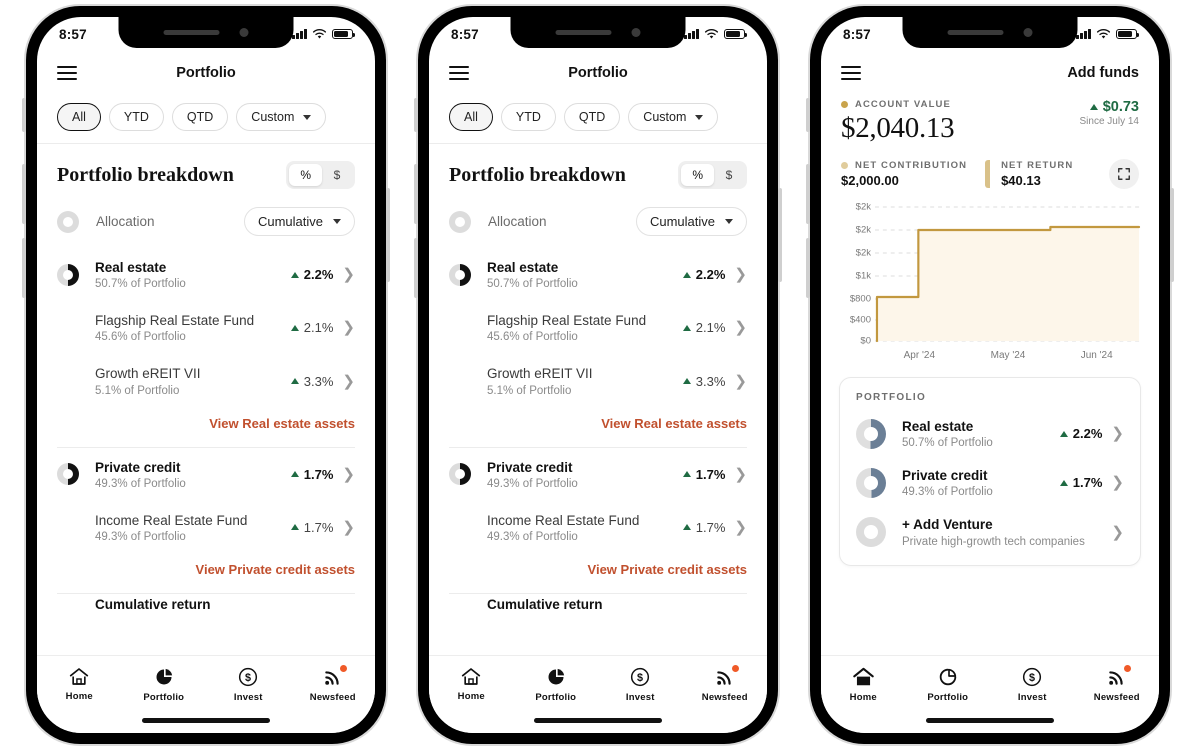 This screenshot has width=1200, height=750. Describe the element at coordinates (1124, 174) in the screenshot. I see `expand-icon` at that location.